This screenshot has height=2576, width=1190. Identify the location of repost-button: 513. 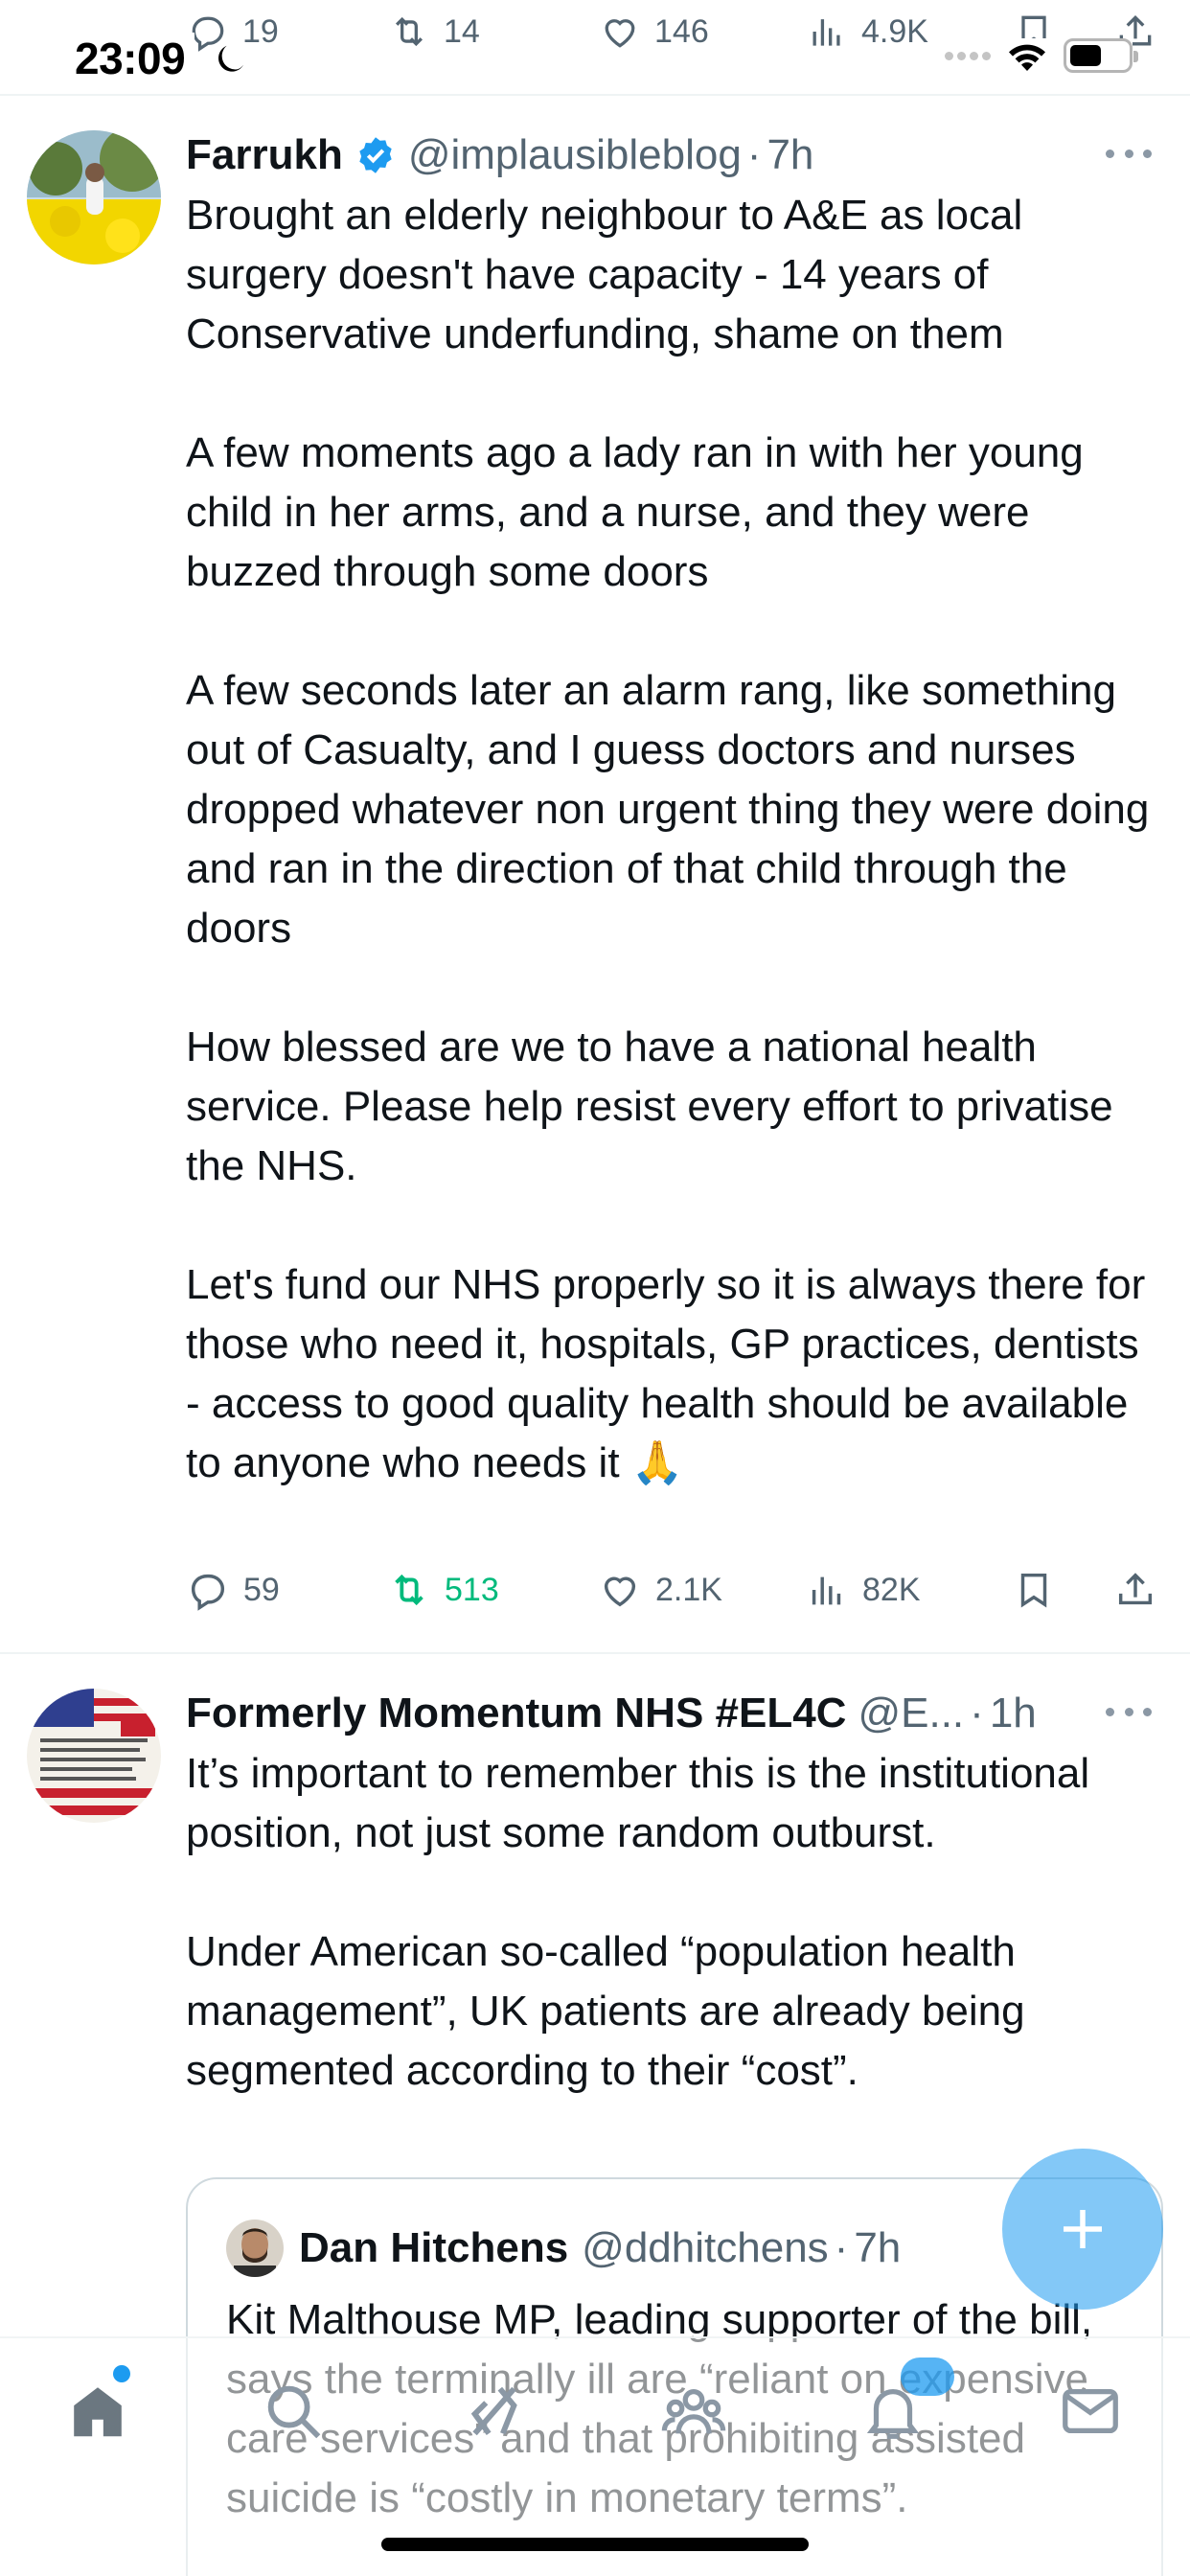
(443, 1589).